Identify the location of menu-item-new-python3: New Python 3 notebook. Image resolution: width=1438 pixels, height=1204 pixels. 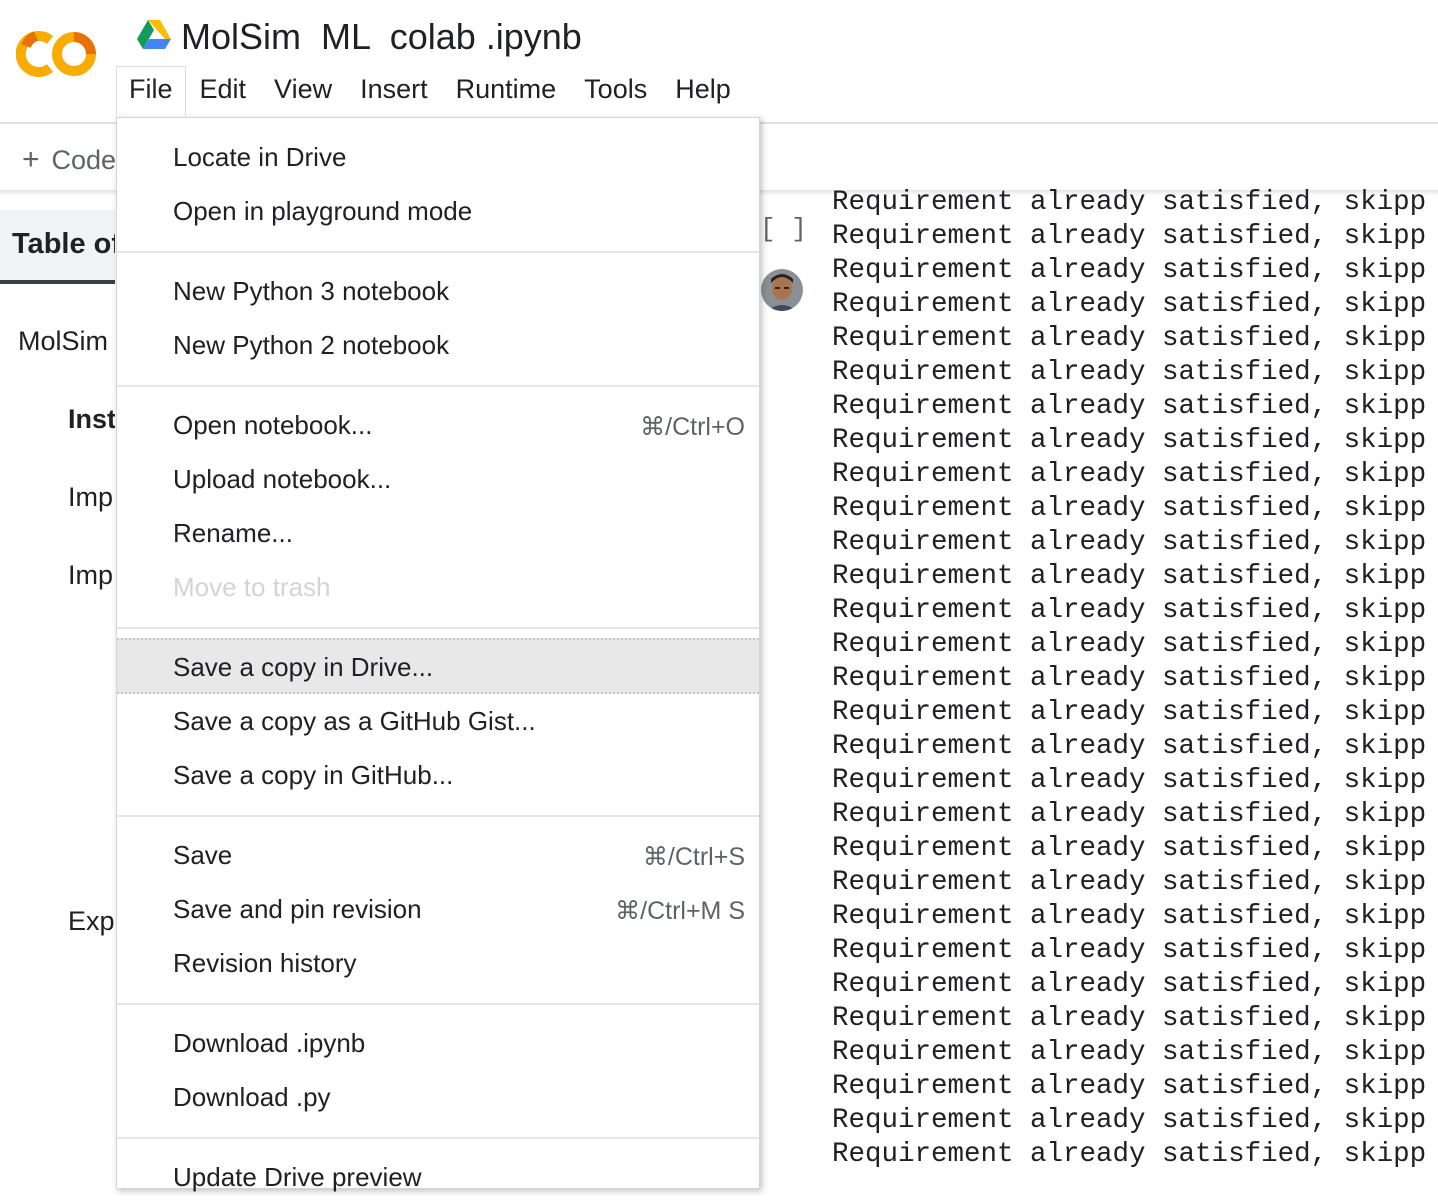
(438, 291).